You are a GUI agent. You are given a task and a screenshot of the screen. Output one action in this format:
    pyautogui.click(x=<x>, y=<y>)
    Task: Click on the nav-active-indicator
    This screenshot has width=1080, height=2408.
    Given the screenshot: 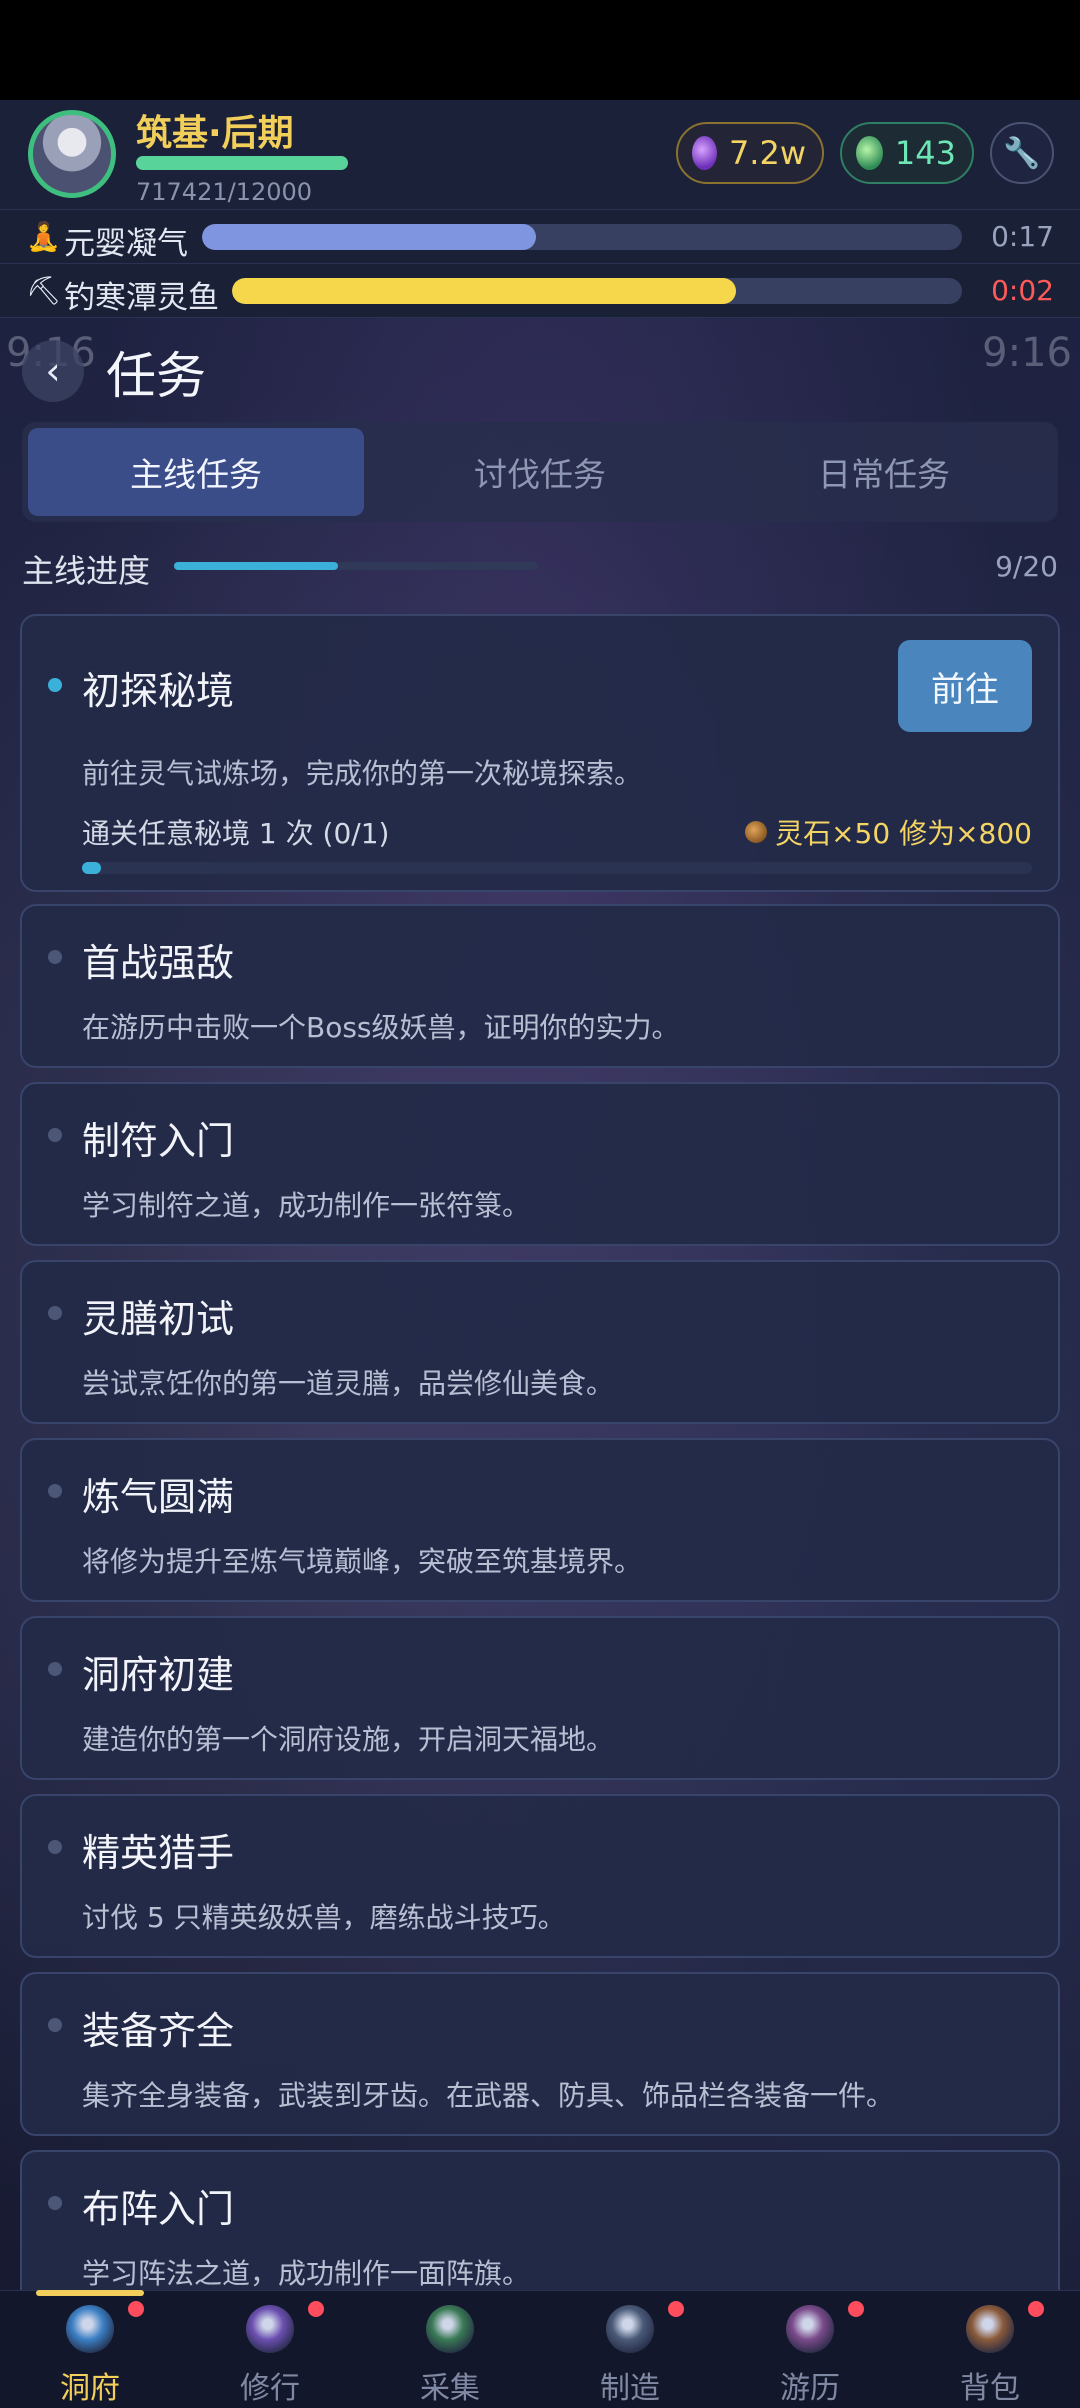 What is the action you would take?
    pyautogui.click(x=90, y=2293)
    